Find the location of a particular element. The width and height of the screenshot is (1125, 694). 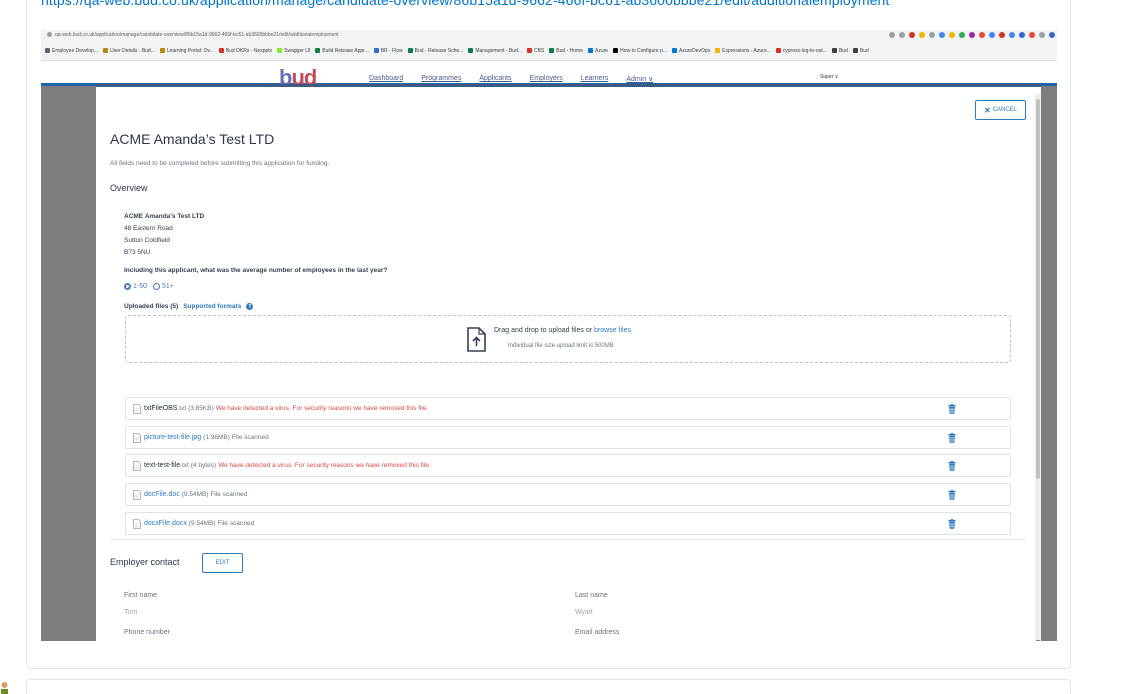

user-avatar is located at coordinates (4, 687).